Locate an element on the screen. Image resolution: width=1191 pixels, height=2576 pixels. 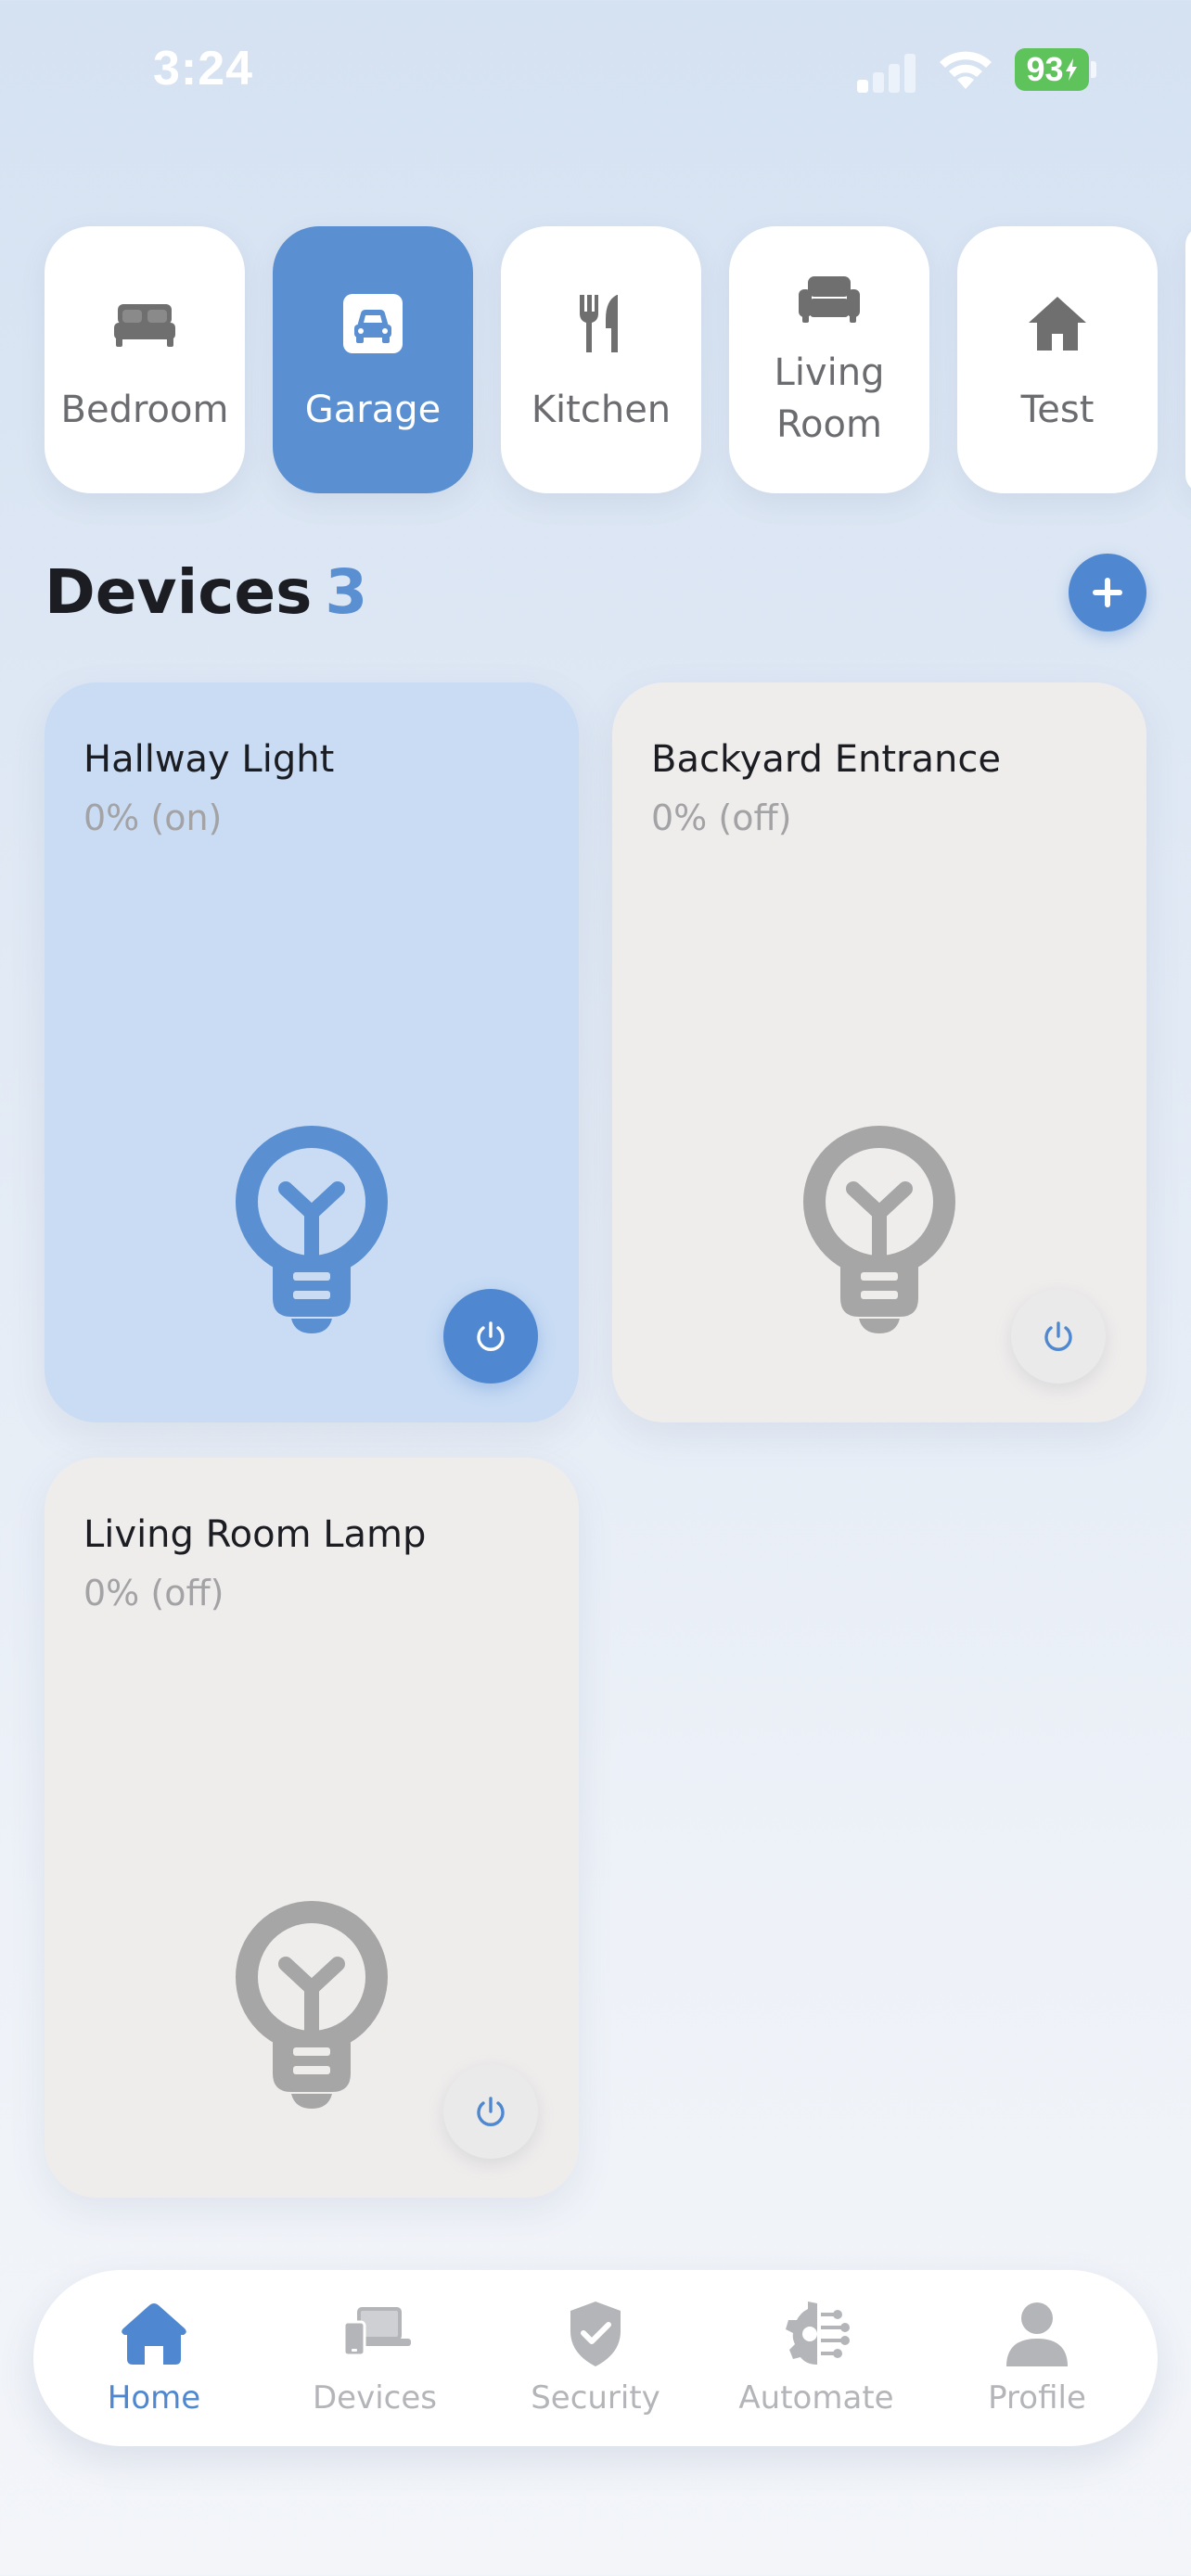
room-label-kitchen: Kitchen is located at coordinates (601, 410).